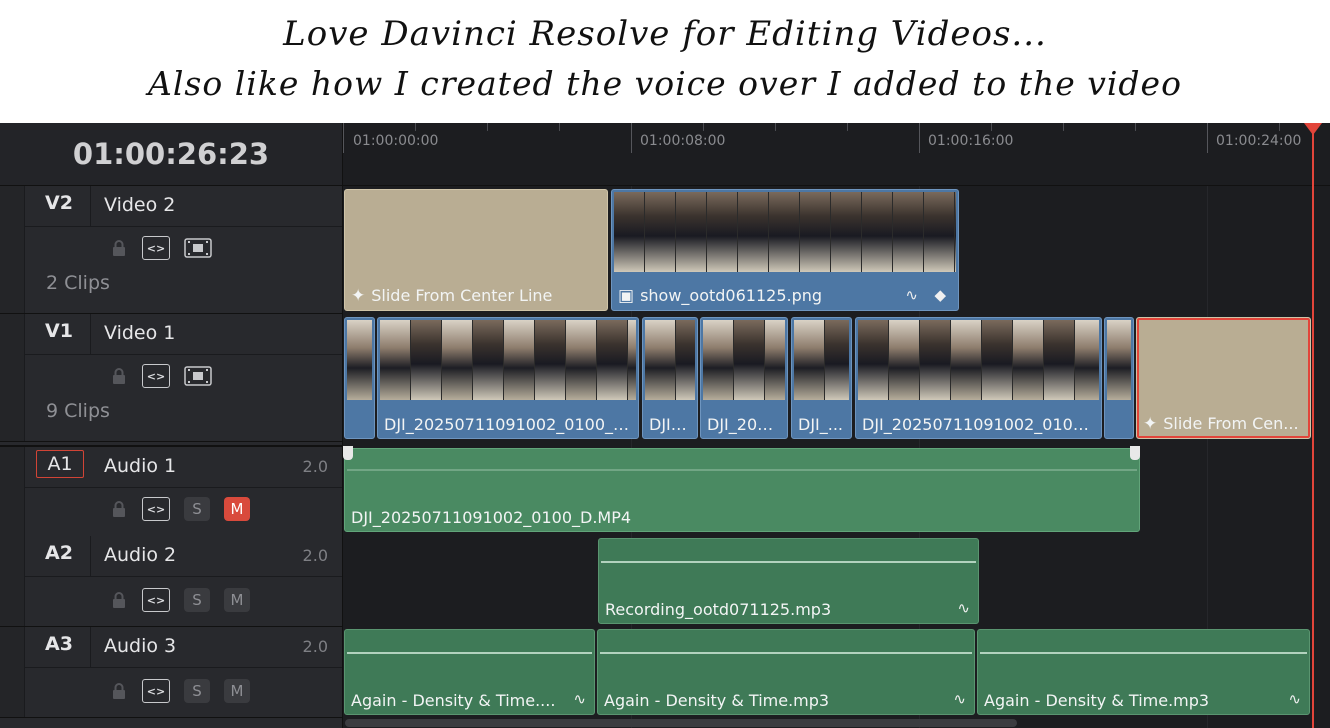  What do you see at coordinates (171, 581) in the screenshot?
I see `track-header-a2: A2 Audio 2 2.0 <> S M` at bounding box center [171, 581].